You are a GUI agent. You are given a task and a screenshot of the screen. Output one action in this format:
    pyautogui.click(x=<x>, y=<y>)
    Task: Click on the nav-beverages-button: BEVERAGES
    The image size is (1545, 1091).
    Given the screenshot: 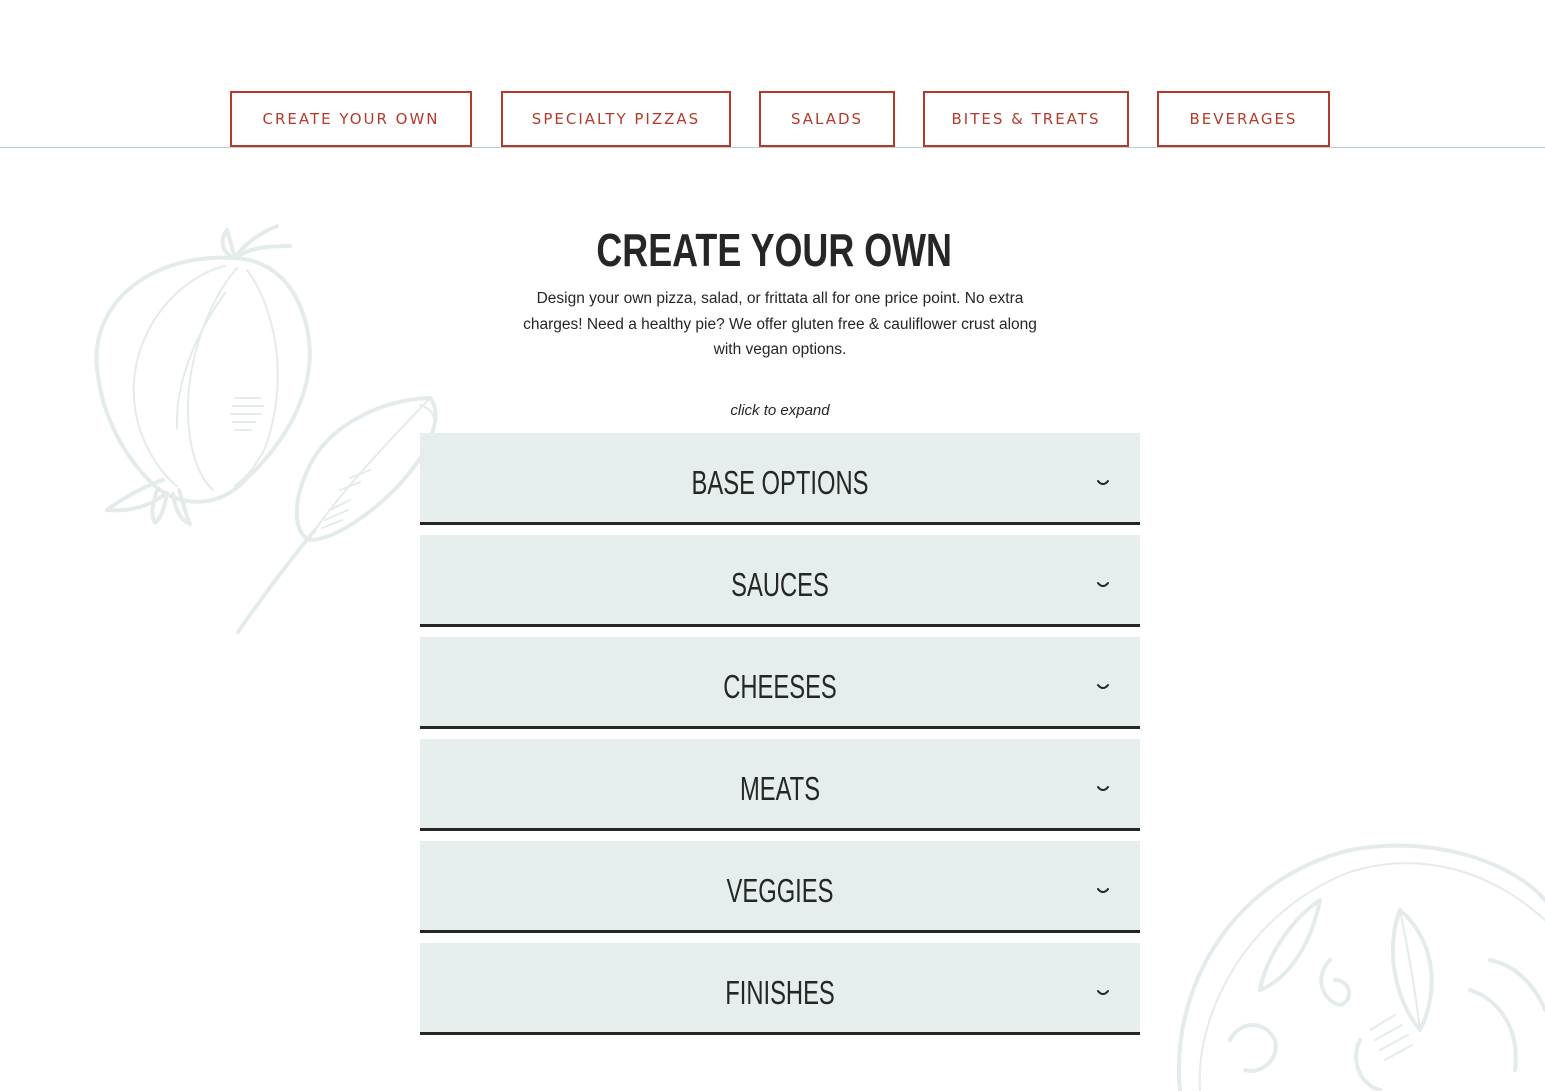 What is the action you would take?
    pyautogui.click(x=1243, y=119)
    